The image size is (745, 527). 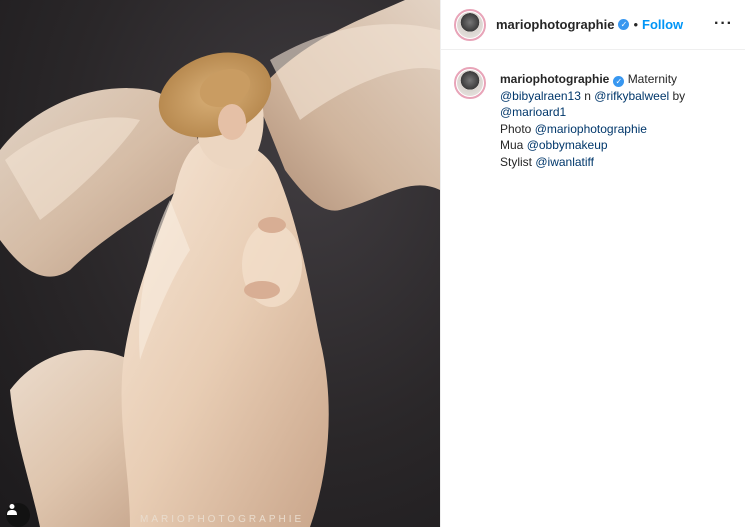 What do you see at coordinates (652, 79) in the screenshot?
I see `caption-text: Maternity` at bounding box center [652, 79].